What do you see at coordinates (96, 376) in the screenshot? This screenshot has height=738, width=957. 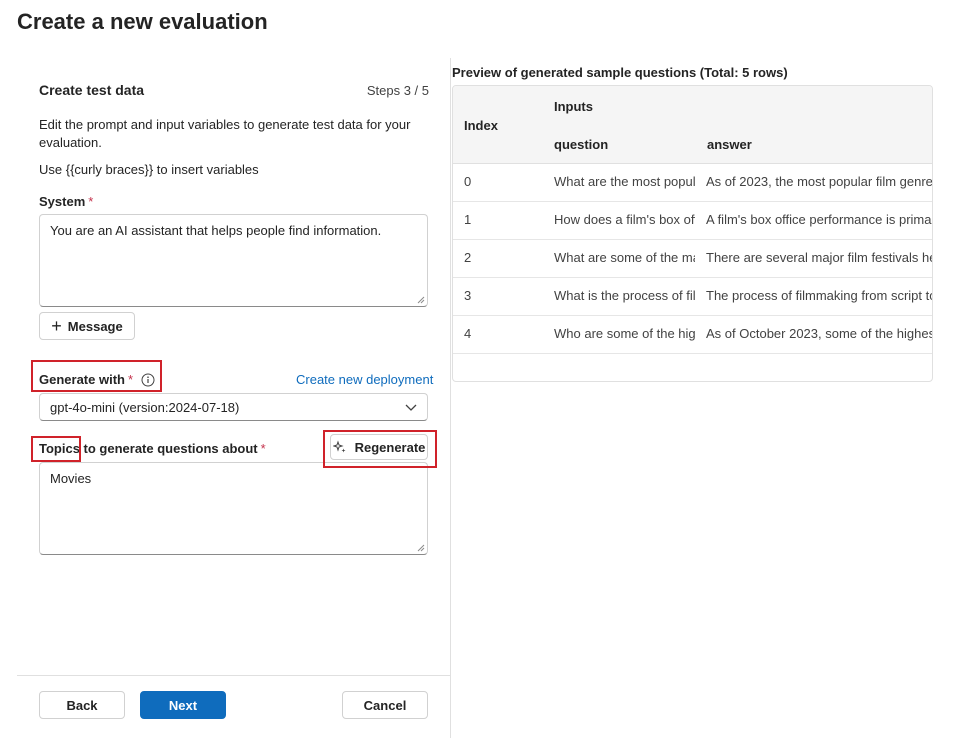 I see `highlight-generate-with` at bounding box center [96, 376].